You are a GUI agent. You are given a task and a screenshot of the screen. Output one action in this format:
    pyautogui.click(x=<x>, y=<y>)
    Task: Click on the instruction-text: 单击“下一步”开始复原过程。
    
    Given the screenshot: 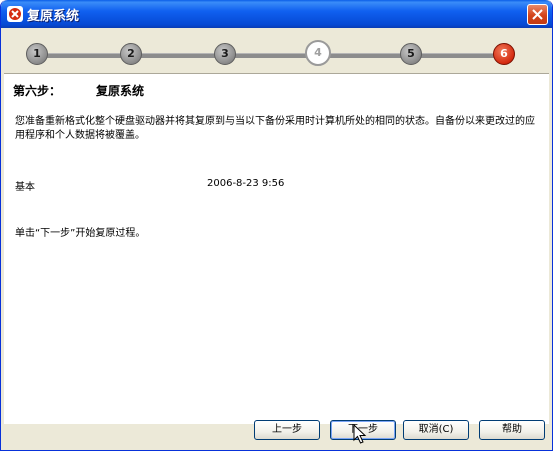 What is the action you would take?
    pyautogui.click(x=80, y=233)
    